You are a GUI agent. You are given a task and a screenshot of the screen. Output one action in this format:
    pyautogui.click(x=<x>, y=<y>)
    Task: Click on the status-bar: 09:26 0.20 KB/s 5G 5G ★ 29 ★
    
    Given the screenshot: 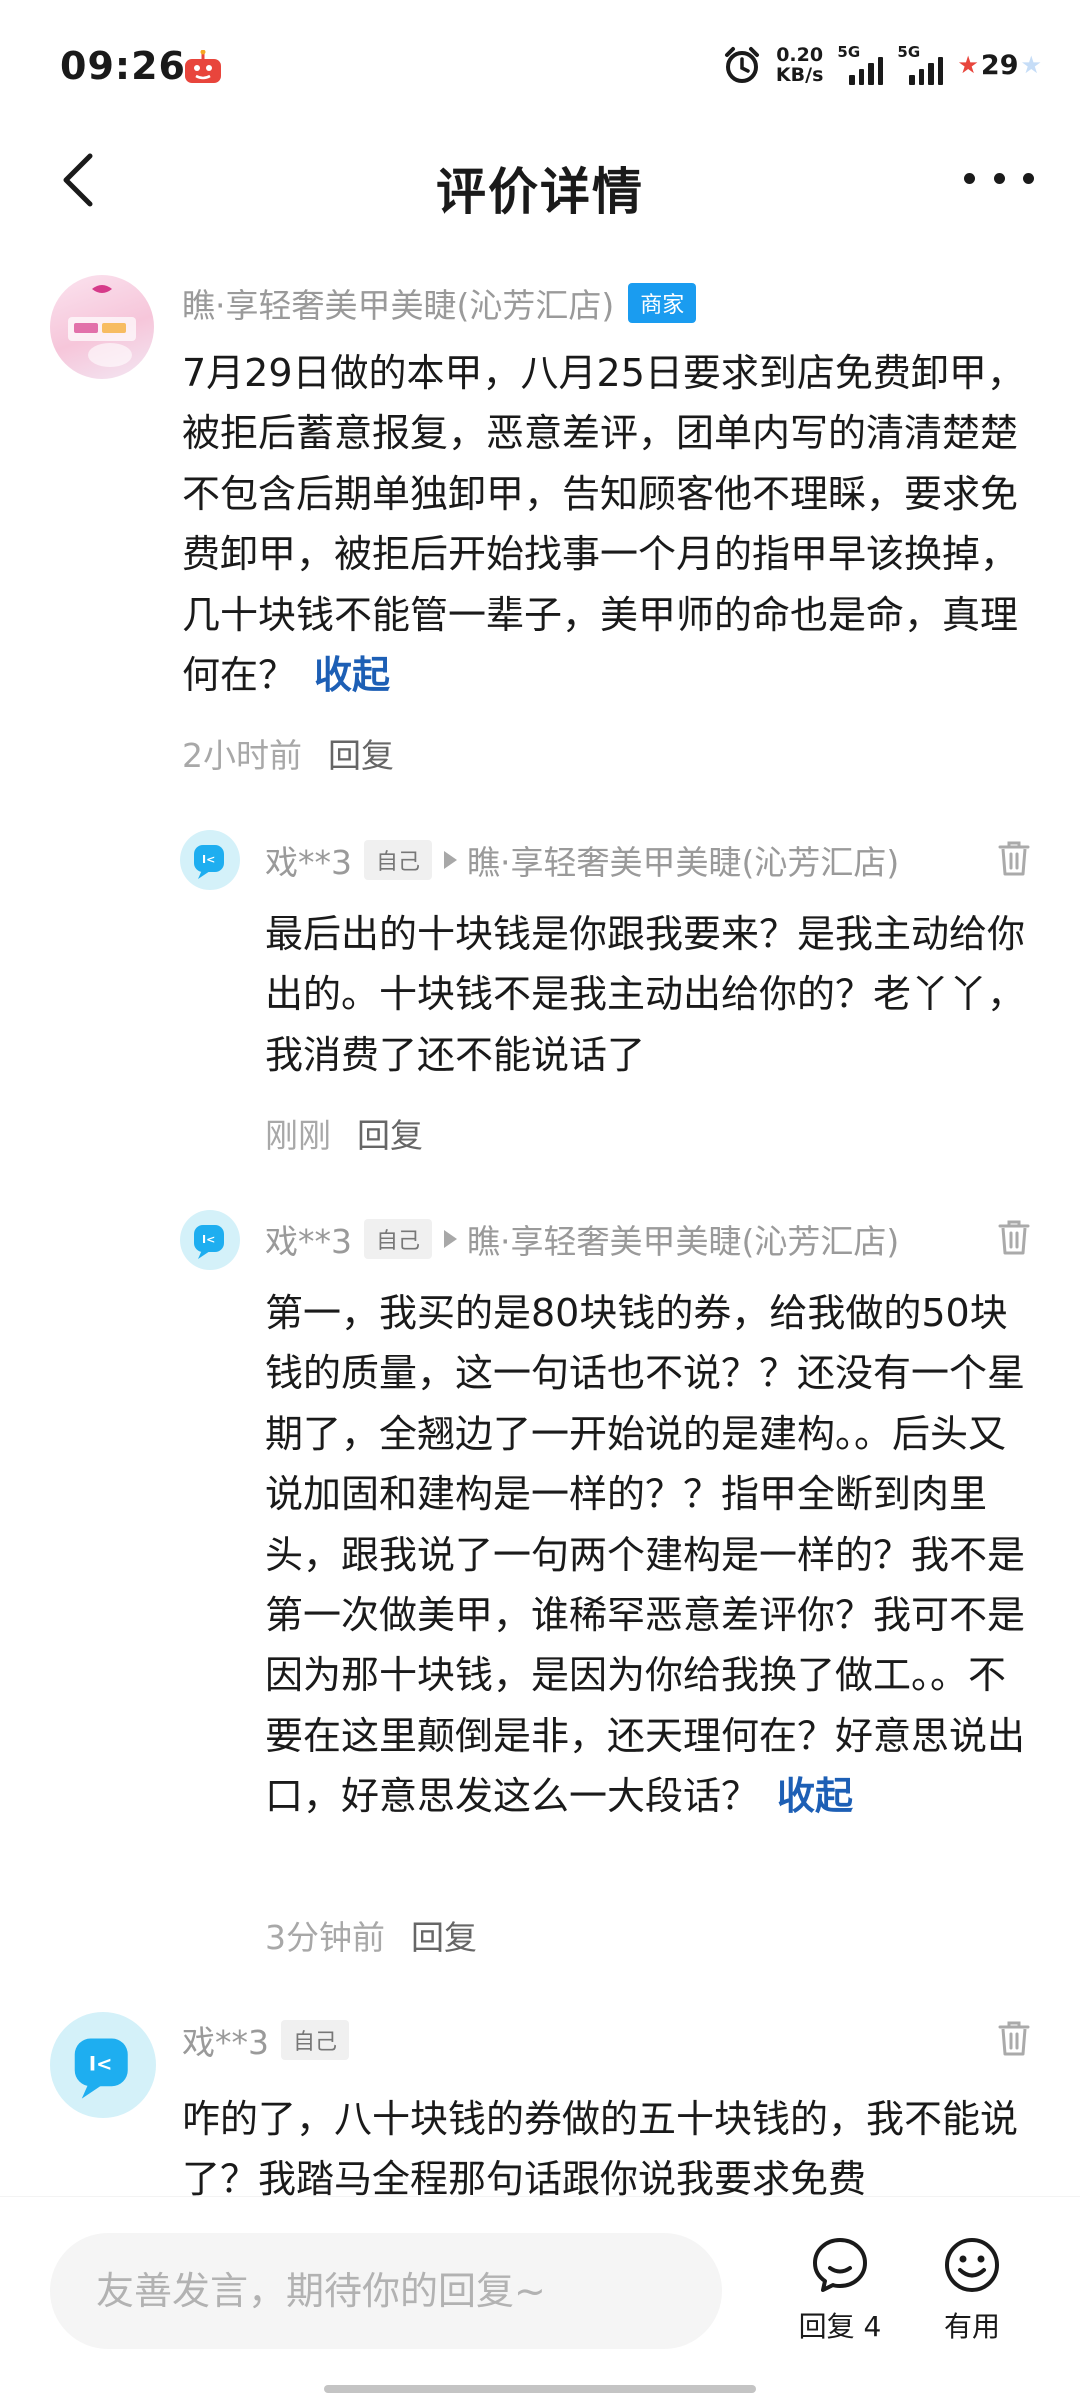 What is the action you would take?
    pyautogui.click(x=540, y=65)
    